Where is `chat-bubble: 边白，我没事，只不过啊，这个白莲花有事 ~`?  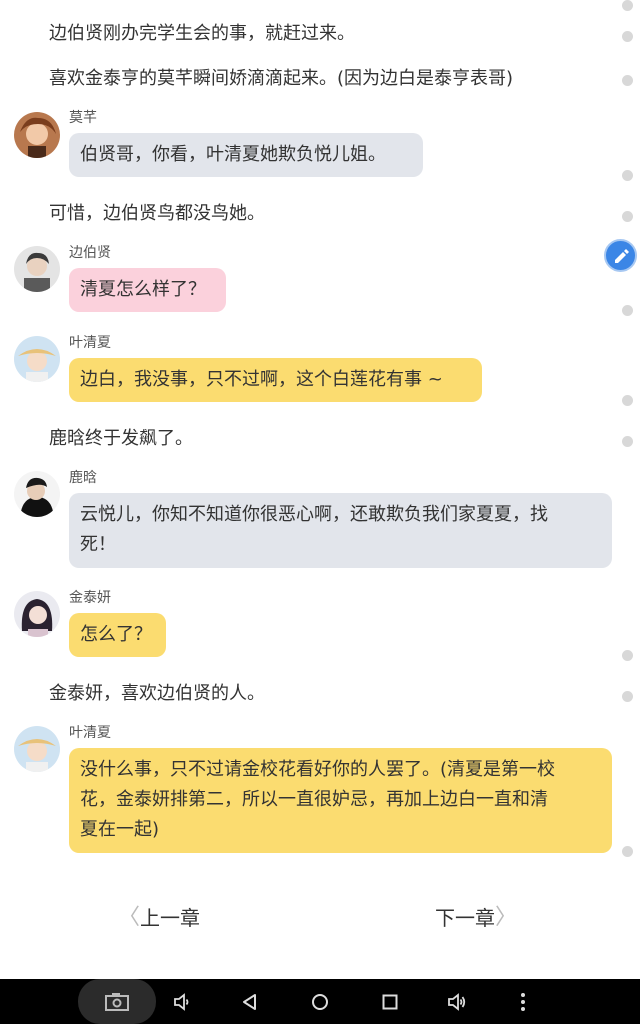
chat-bubble: 边白，我没事，只不过啊，这个白莲花有事 ~ is located at coordinates (275, 380).